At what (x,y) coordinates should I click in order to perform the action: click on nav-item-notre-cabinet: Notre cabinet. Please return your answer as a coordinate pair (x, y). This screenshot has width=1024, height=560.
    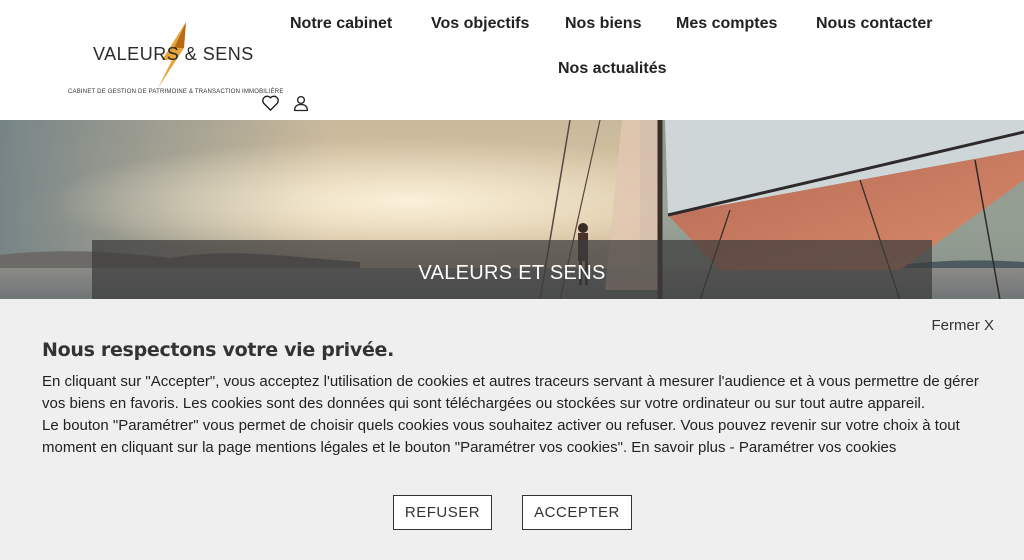
    Looking at the image, I should click on (341, 24).